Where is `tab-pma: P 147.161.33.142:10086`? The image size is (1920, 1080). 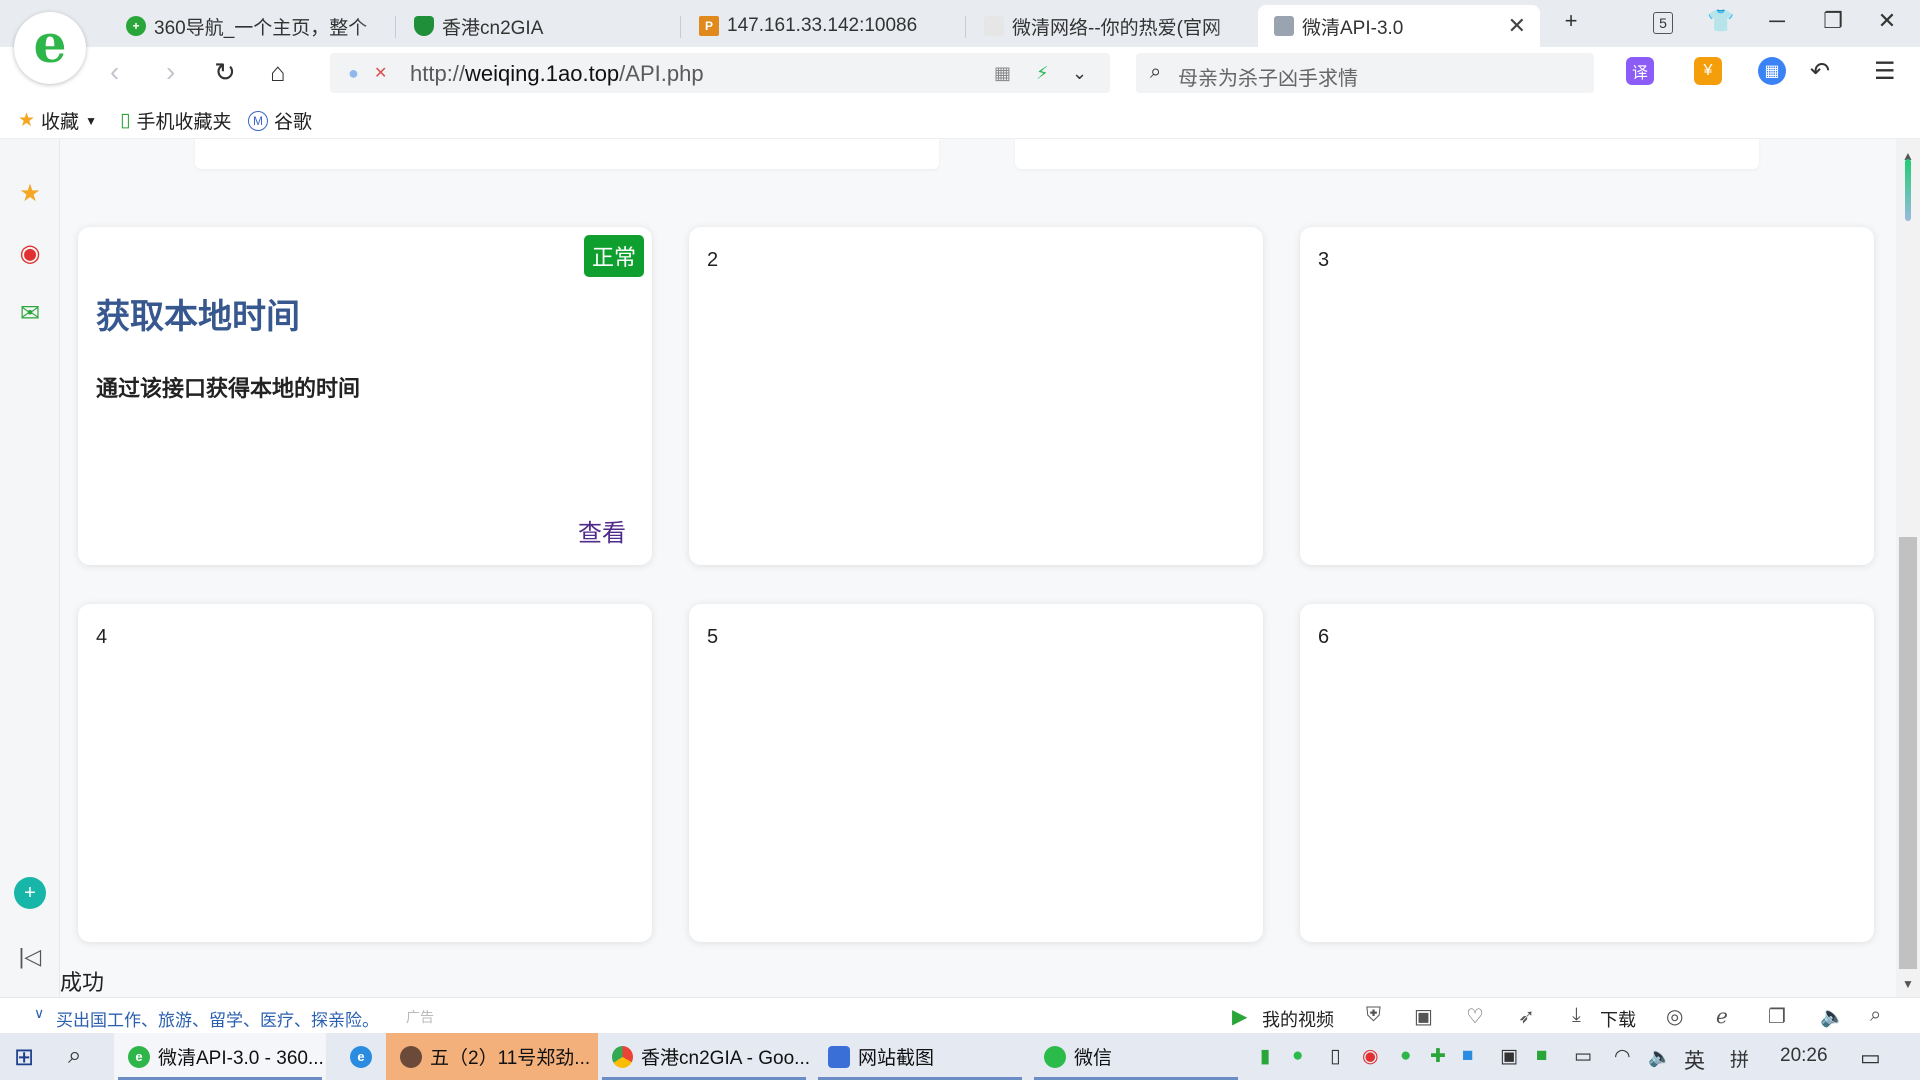
tab-pma: P 147.161.33.142:10086 is located at coordinates (823, 26).